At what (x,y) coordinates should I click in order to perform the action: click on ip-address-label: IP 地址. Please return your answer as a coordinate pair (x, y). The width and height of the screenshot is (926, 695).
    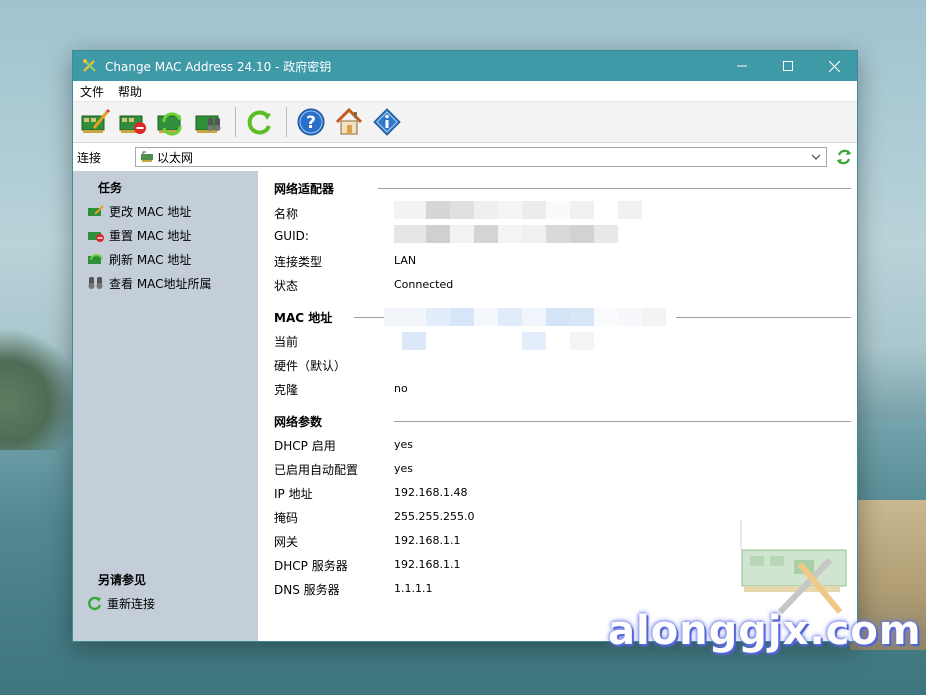
    Looking at the image, I should click on (293, 494).